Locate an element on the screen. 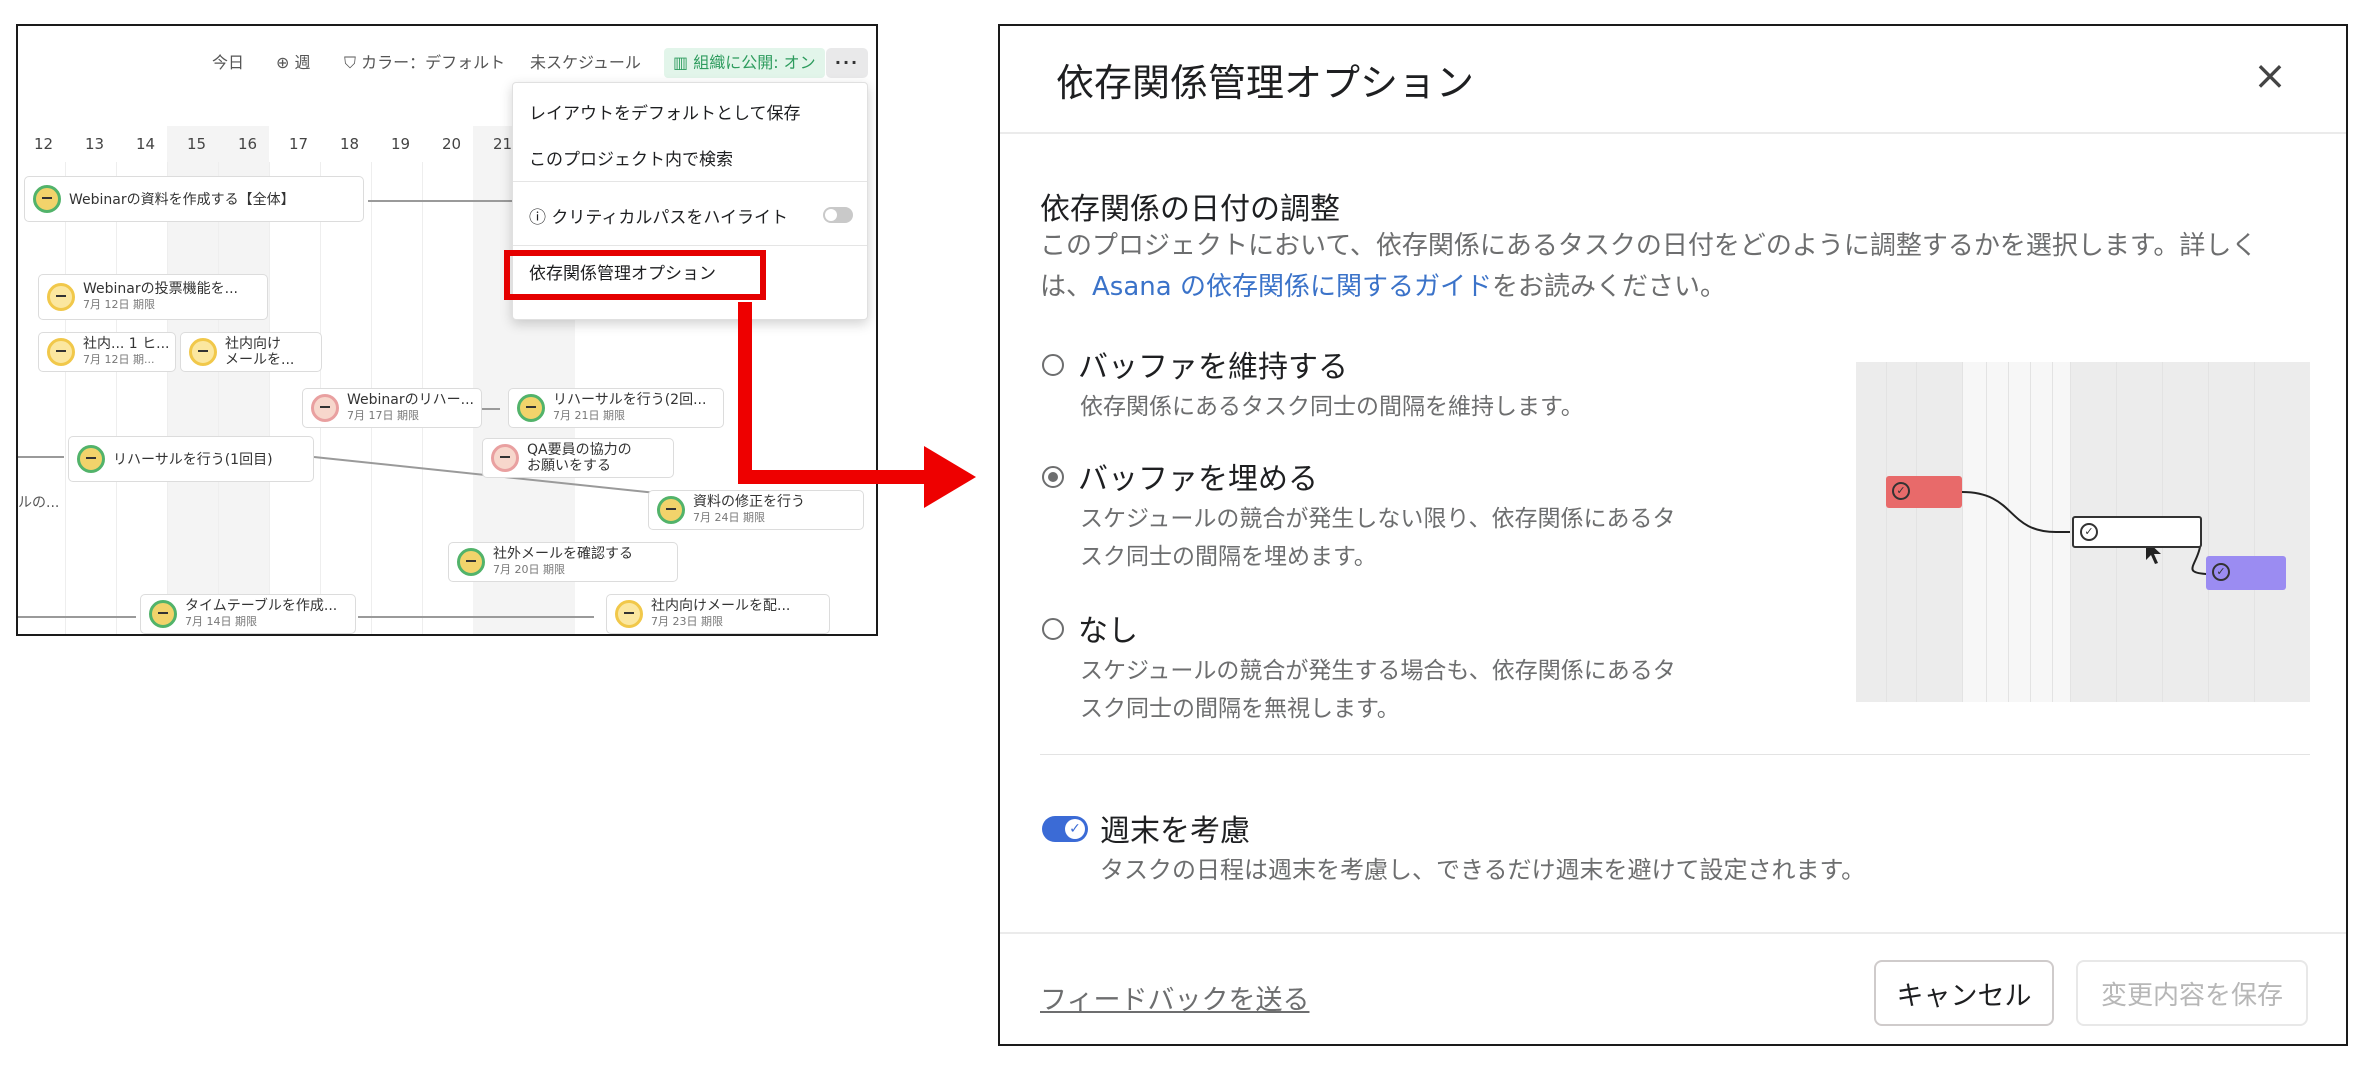 This screenshot has width=2370, height=1067. task-title: 資料の修正を行う is located at coordinates (749, 502).